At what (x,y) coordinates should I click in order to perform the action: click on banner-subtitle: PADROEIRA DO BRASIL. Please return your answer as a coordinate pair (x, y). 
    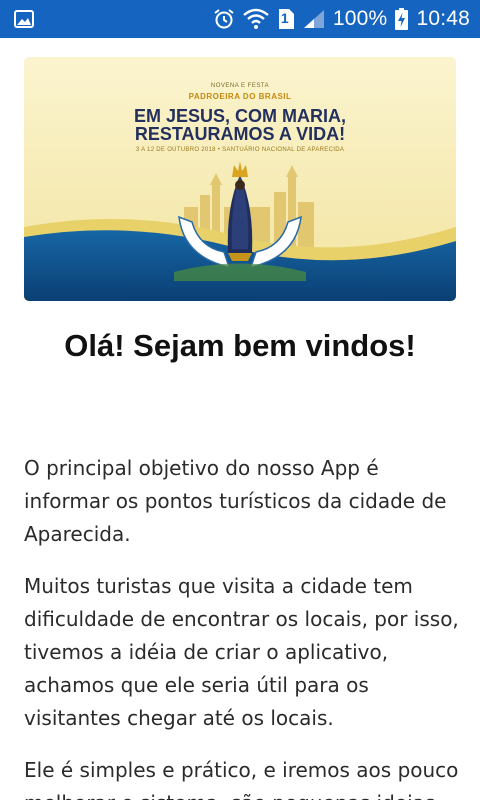
    Looking at the image, I should click on (240, 96).